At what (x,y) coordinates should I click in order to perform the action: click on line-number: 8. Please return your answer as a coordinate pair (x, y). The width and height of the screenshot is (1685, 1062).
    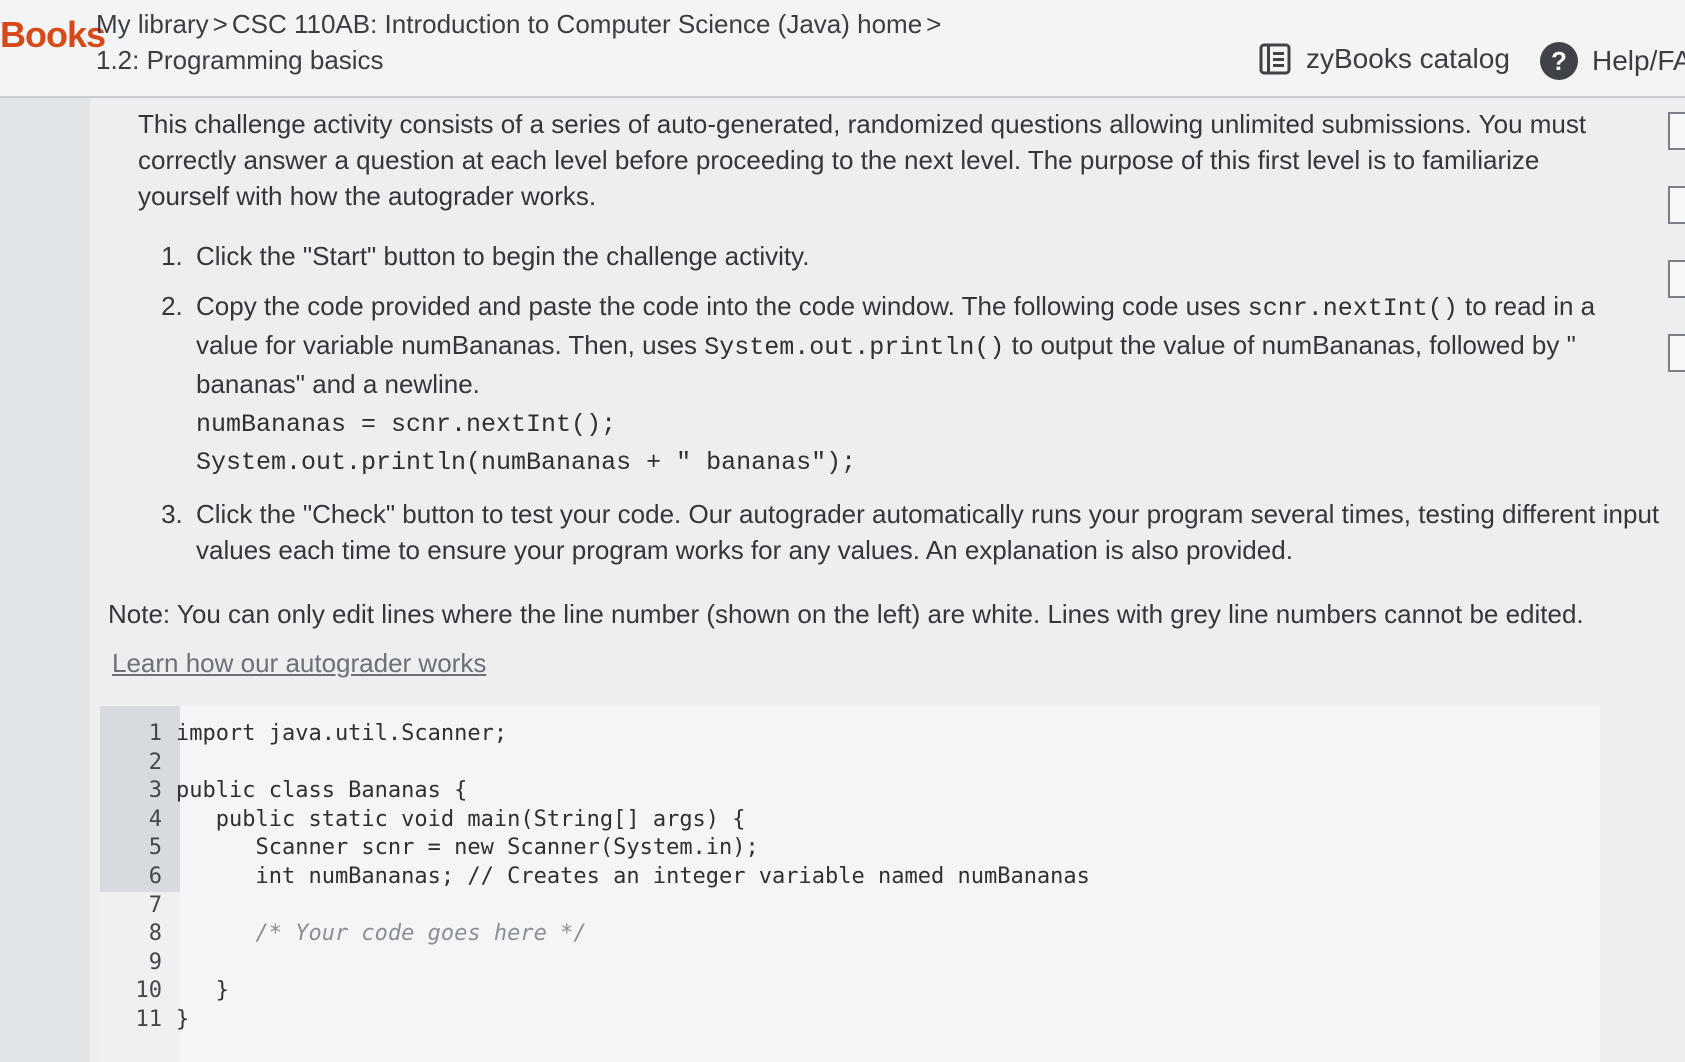
    Looking at the image, I should click on (155, 934).